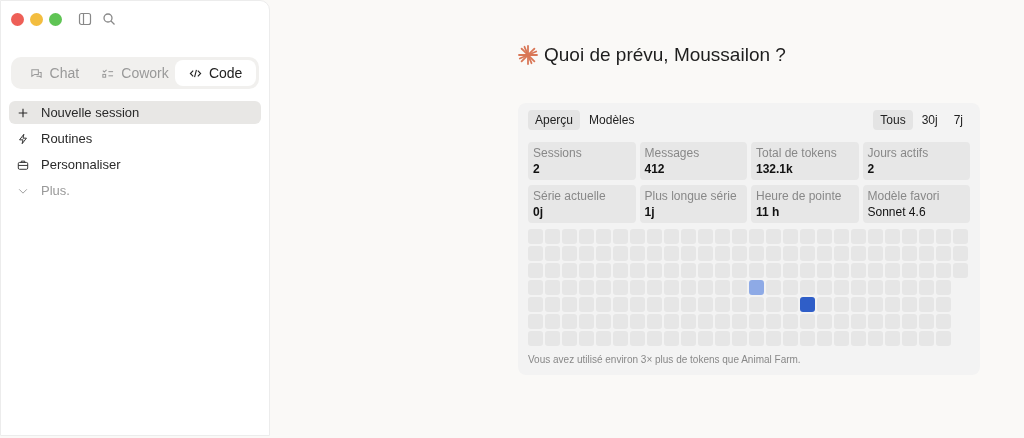 The width and height of the screenshot is (1024, 438). What do you see at coordinates (23, 112) in the screenshot?
I see `plus-icon` at bounding box center [23, 112].